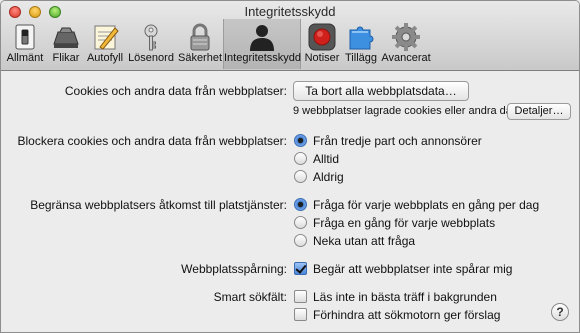  I want to click on lock-icon, so click(200, 37).